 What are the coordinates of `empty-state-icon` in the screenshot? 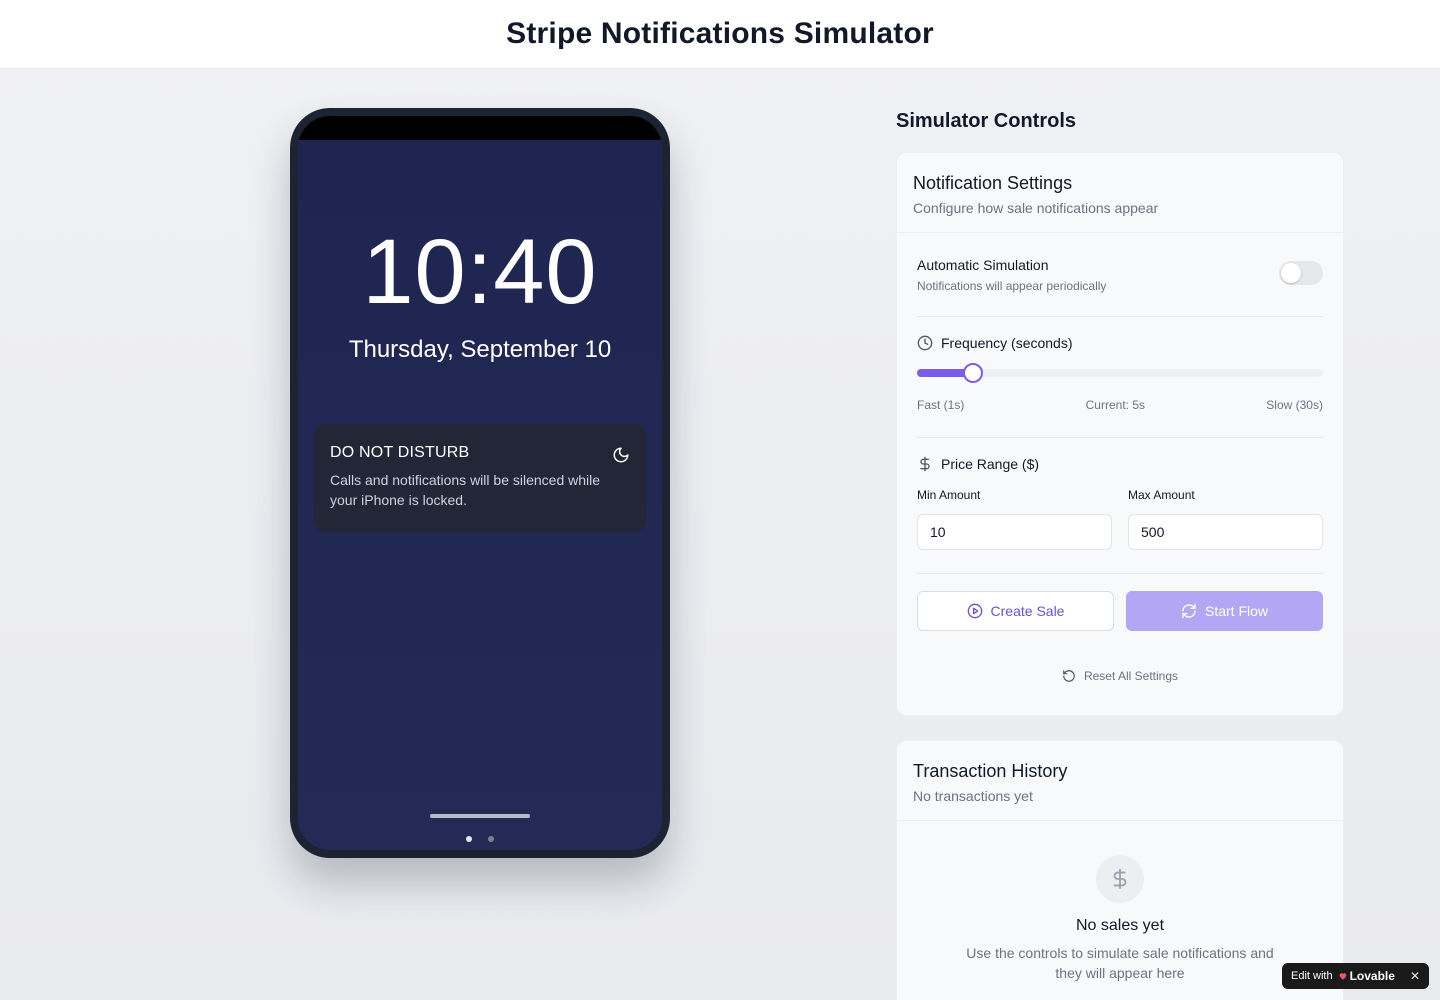 It's located at (1120, 879).